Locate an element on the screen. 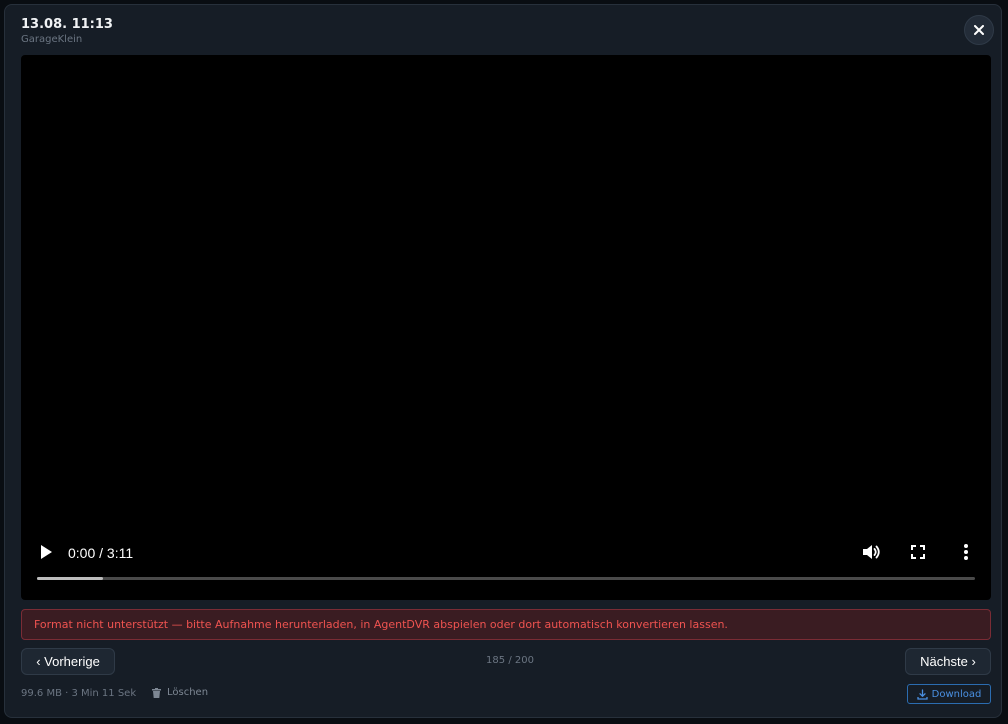  download-button: Download is located at coordinates (949, 694).